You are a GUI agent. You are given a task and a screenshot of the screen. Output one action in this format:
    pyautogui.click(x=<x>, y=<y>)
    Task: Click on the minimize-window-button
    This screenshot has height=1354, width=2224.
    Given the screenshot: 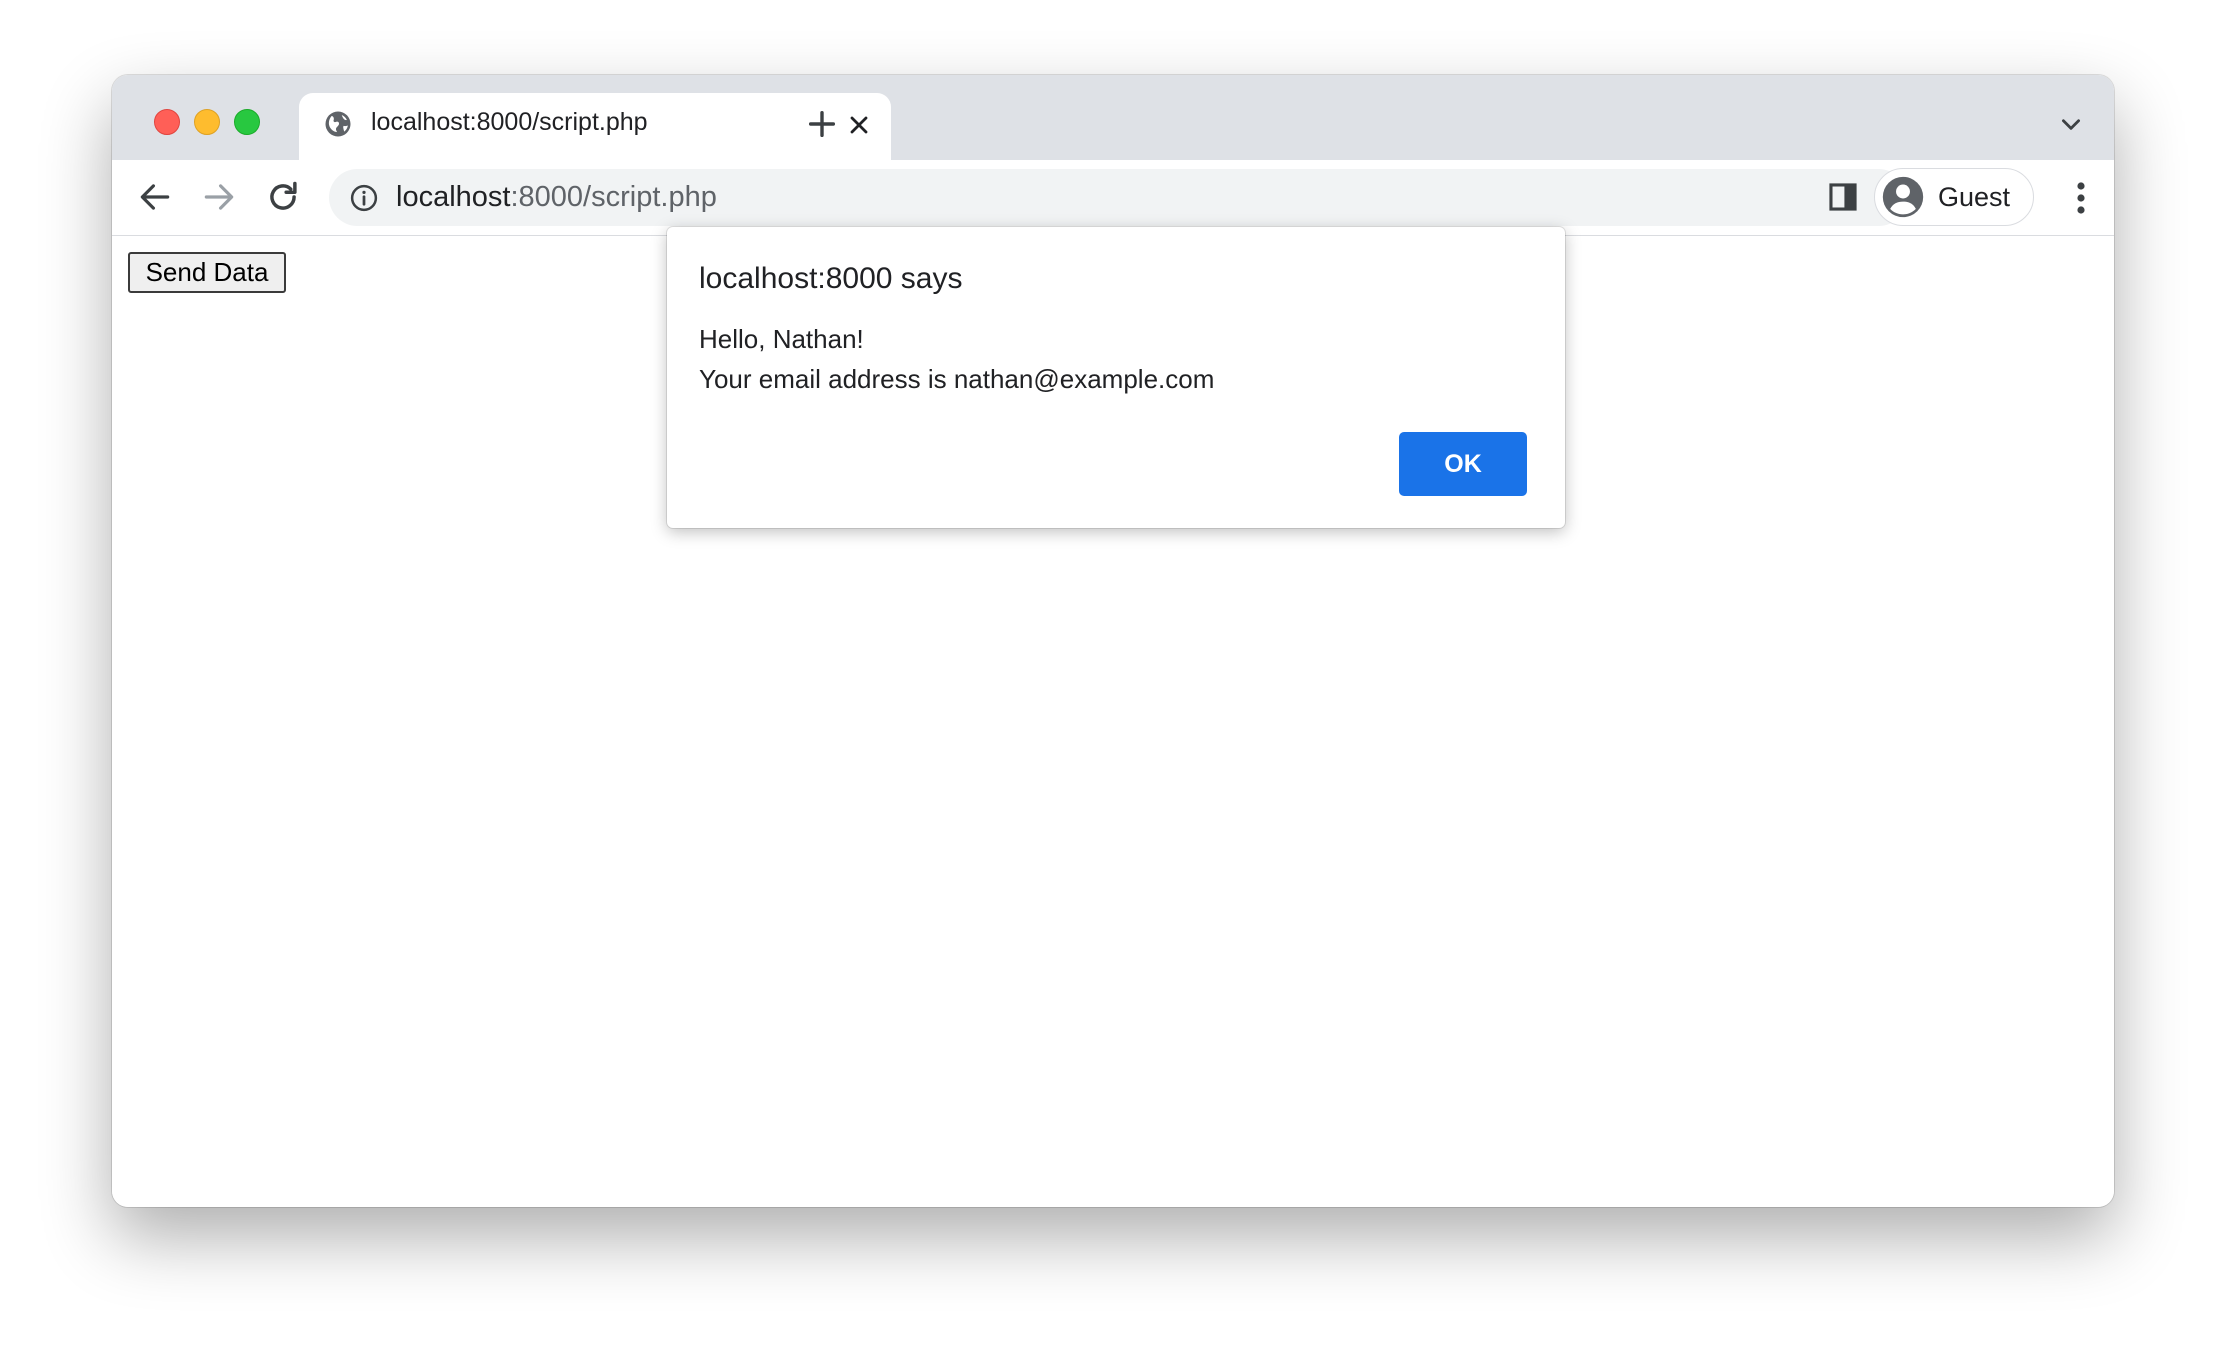 What is the action you would take?
    pyautogui.click(x=207, y=122)
    